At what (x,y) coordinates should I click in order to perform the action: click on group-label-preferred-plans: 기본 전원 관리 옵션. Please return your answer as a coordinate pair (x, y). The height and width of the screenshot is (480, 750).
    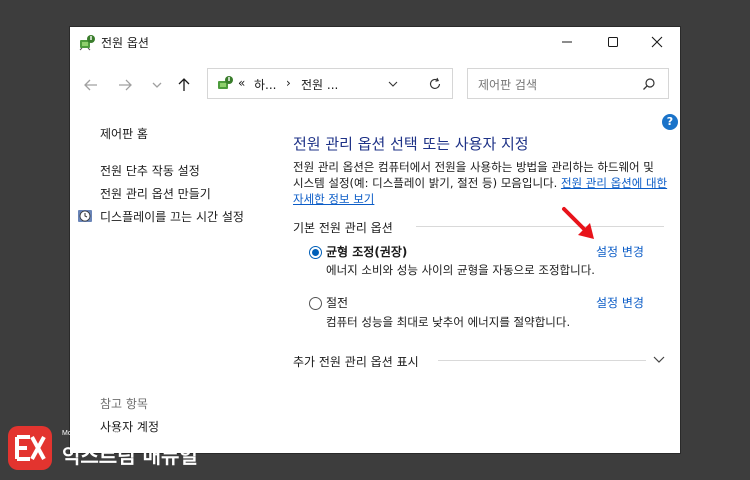
    Looking at the image, I should click on (343, 228).